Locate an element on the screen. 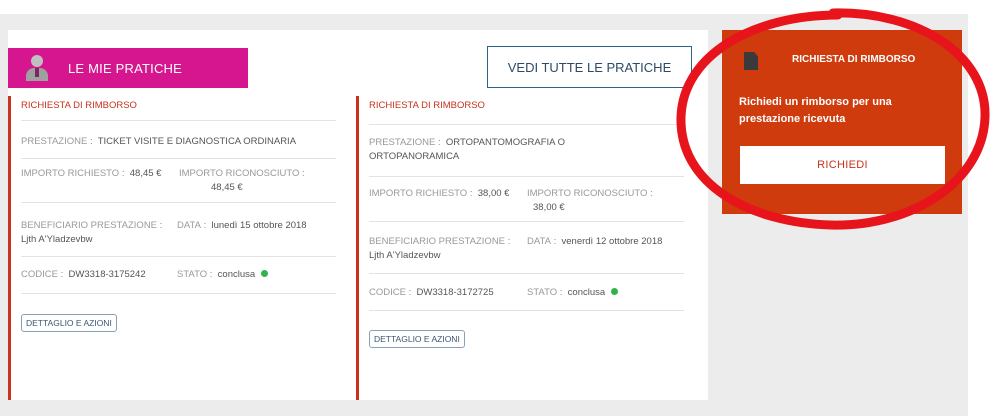 The width and height of the screenshot is (999, 416). data: DATA : lunedì 15 ottobre 2018 is located at coordinates (242, 225).